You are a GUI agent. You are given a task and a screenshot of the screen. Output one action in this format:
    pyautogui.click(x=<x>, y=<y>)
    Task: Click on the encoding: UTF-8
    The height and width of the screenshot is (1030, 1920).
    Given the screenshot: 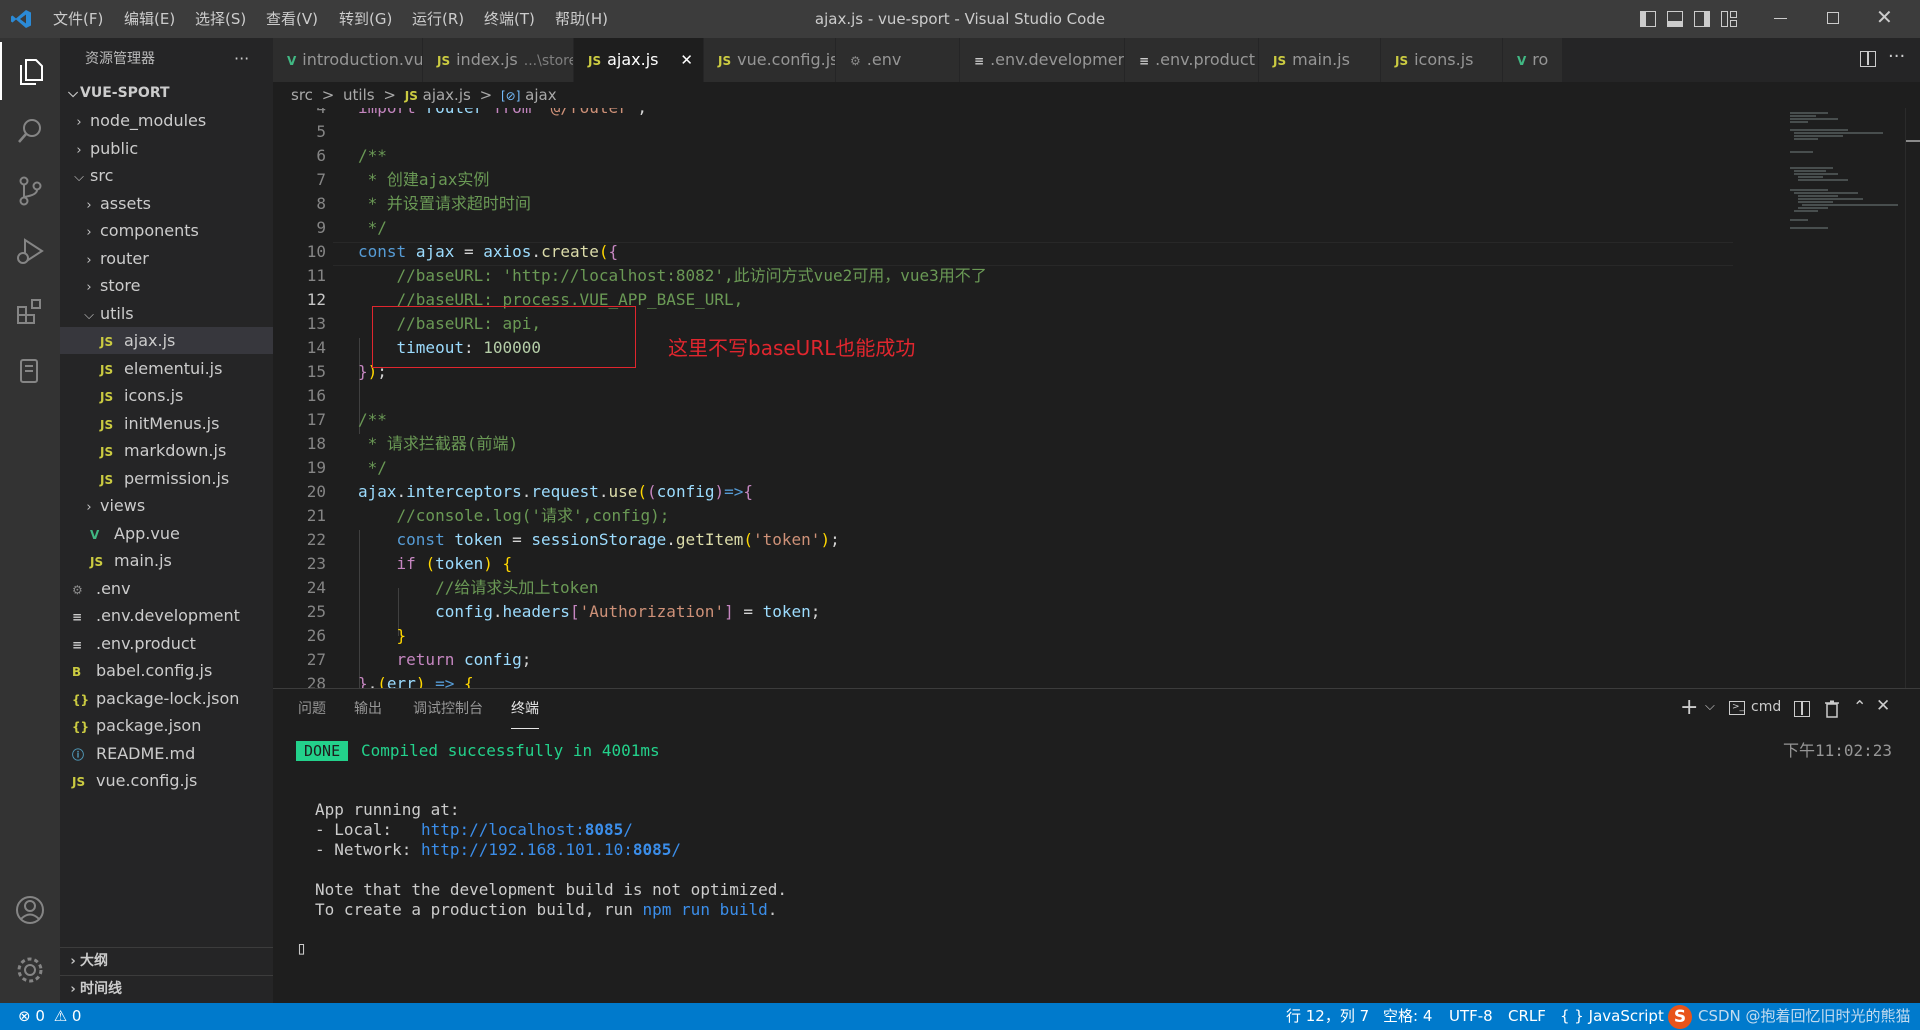 What is the action you would take?
    pyautogui.click(x=1471, y=1016)
    